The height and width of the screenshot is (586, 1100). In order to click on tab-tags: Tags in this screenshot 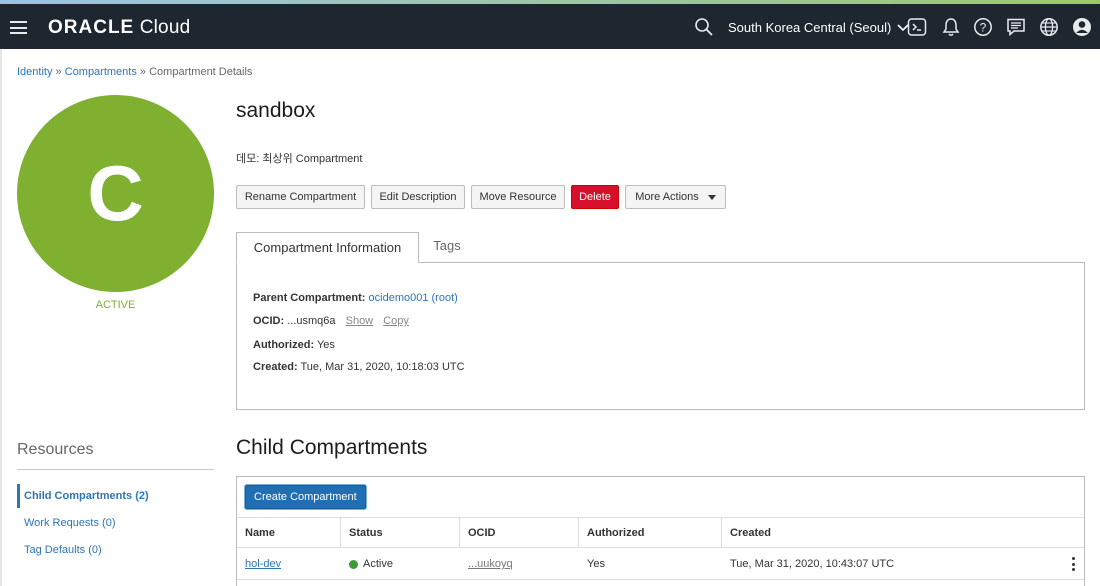, I will do `click(447, 245)`.